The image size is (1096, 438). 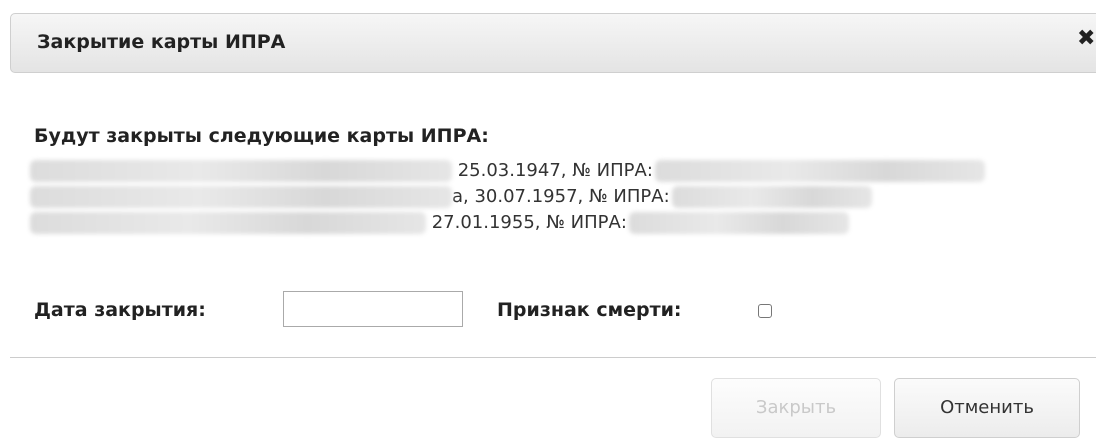 I want to click on dialog-titlebar: Закрытие карты ИПРА ✖, so click(x=553, y=43).